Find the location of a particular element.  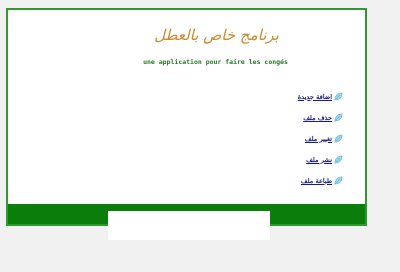

menu-item-add-new: اضافة جديدة is located at coordinates (320, 96).